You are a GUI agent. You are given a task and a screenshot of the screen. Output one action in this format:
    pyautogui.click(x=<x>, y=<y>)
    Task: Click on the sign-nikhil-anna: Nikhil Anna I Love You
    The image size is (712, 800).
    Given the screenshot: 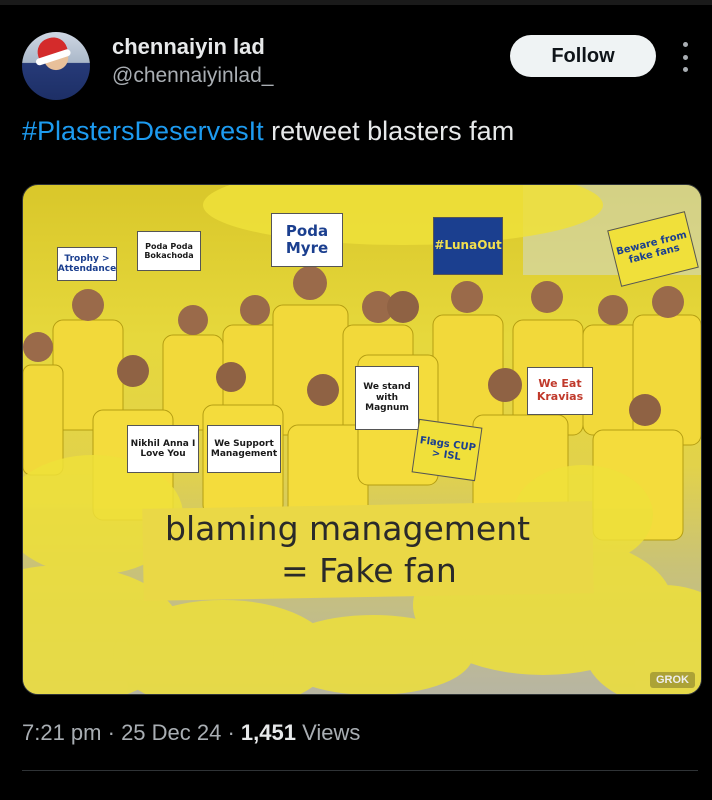 What is the action you would take?
    pyautogui.click(x=163, y=449)
    